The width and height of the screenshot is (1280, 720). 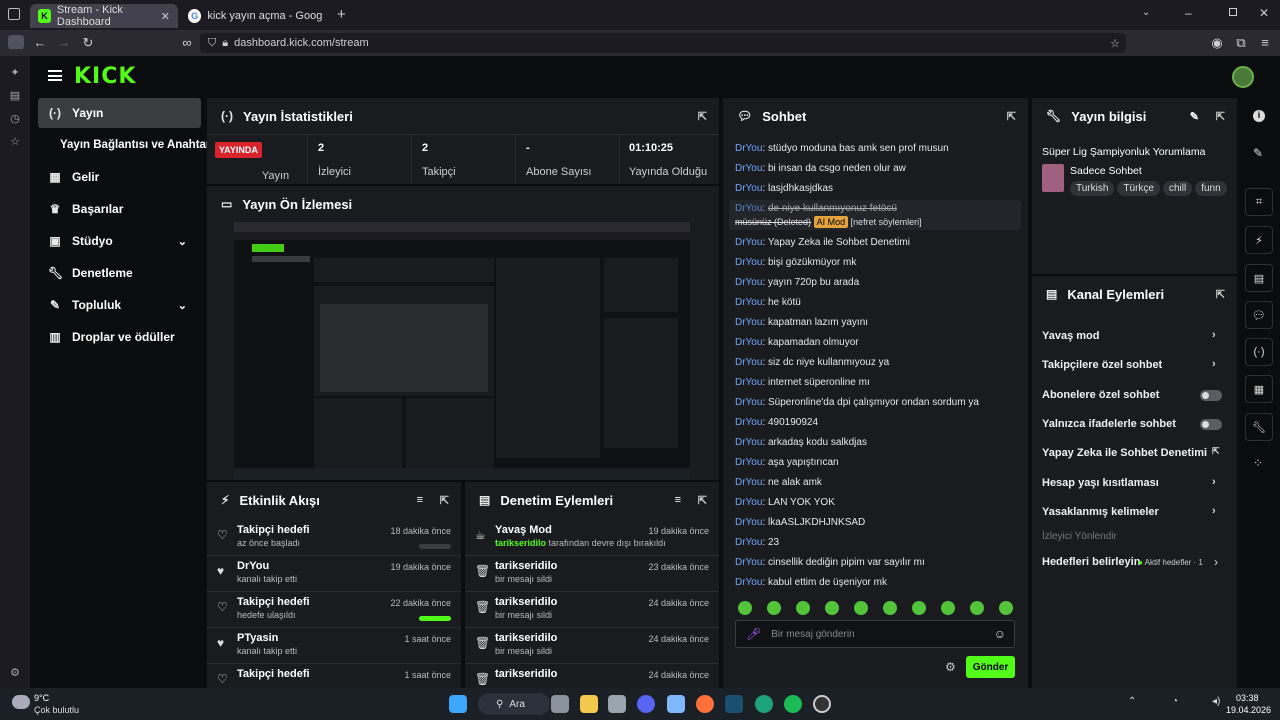 What do you see at coordinates (1129, 482) in the screenshot?
I see `account-age-row: Hesap yaşı kısıtlaması ›` at bounding box center [1129, 482].